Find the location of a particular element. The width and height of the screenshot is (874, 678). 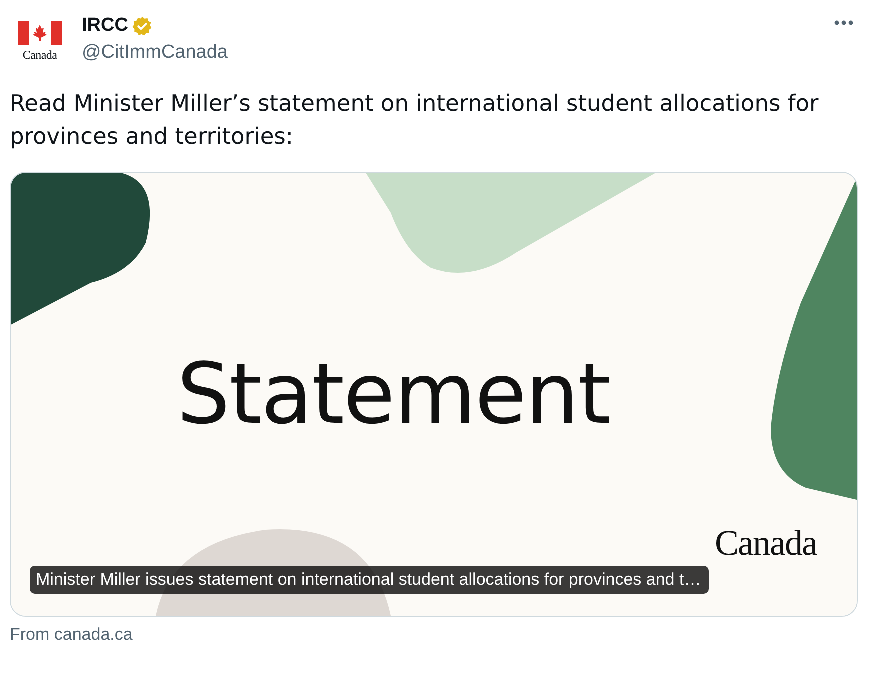

avatar-wordmark: Canada is located at coordinates (40, 55).